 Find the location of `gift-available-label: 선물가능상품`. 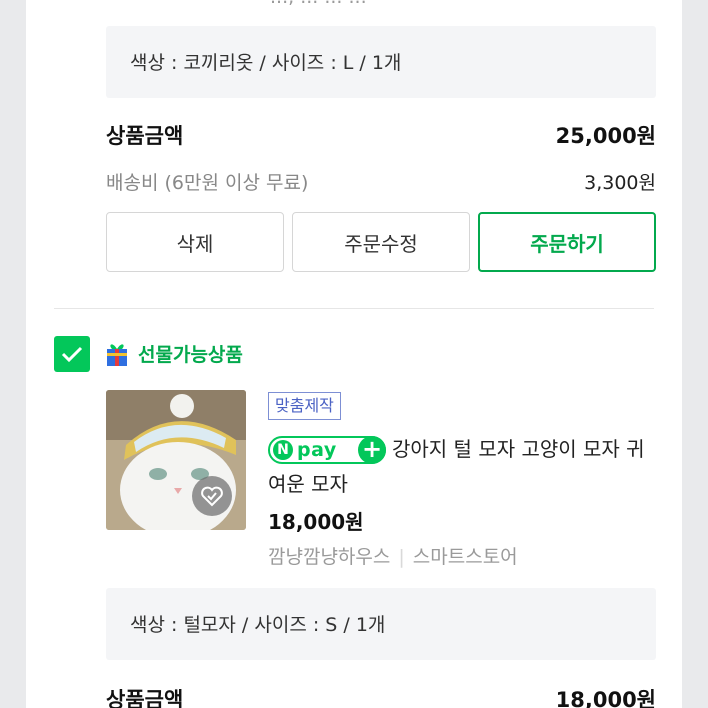

gift-available-label: 선물가능상품 is located at coordinates (190, 355).